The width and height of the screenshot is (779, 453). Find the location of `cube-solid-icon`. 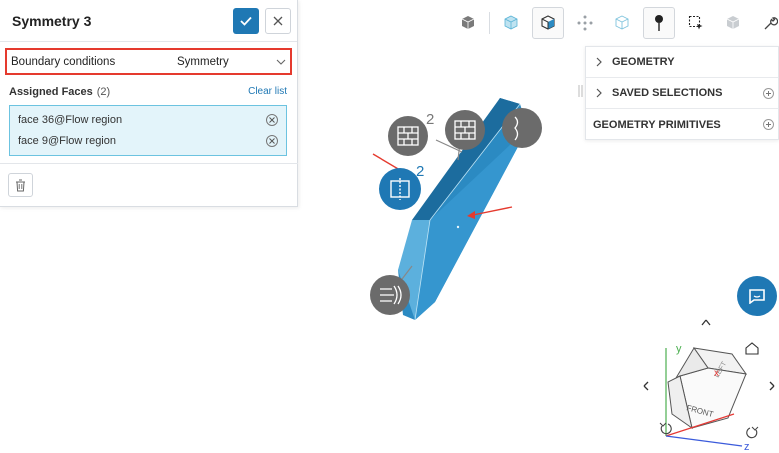

cube-solid-icon is located at coordinates (468, 22).